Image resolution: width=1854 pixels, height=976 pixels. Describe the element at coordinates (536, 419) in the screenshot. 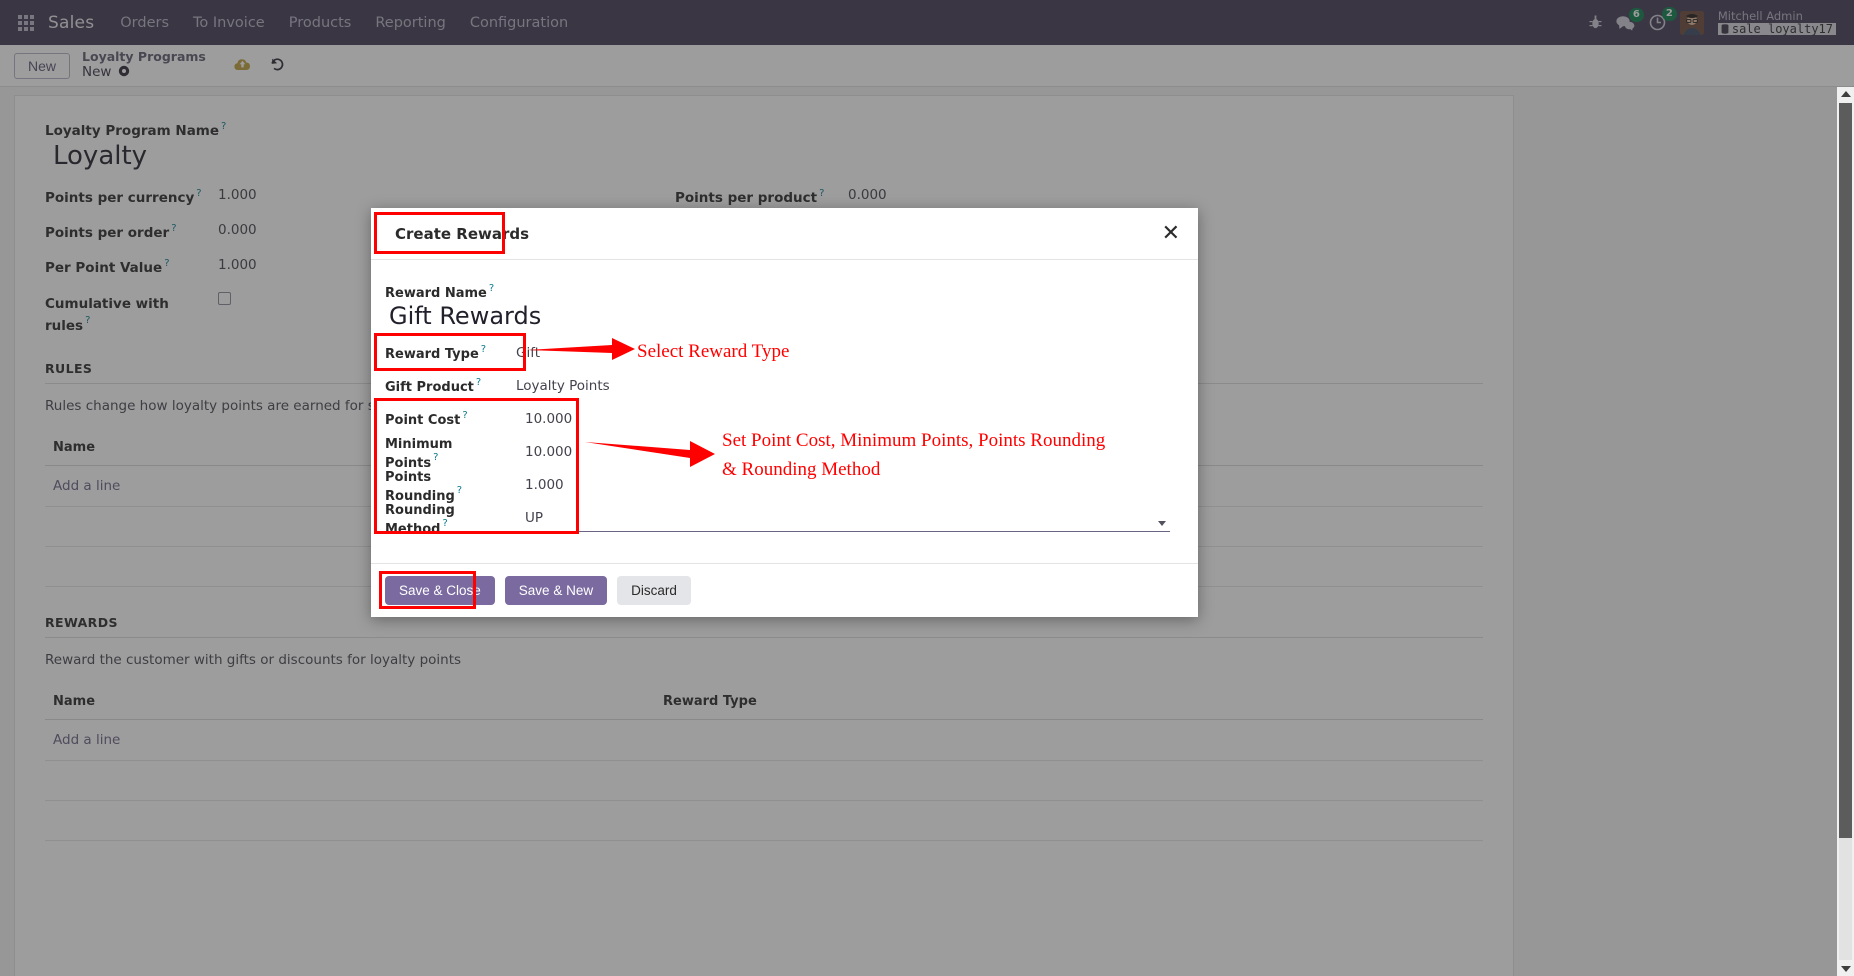

I see `point-cost-value: 10.000` at that location.